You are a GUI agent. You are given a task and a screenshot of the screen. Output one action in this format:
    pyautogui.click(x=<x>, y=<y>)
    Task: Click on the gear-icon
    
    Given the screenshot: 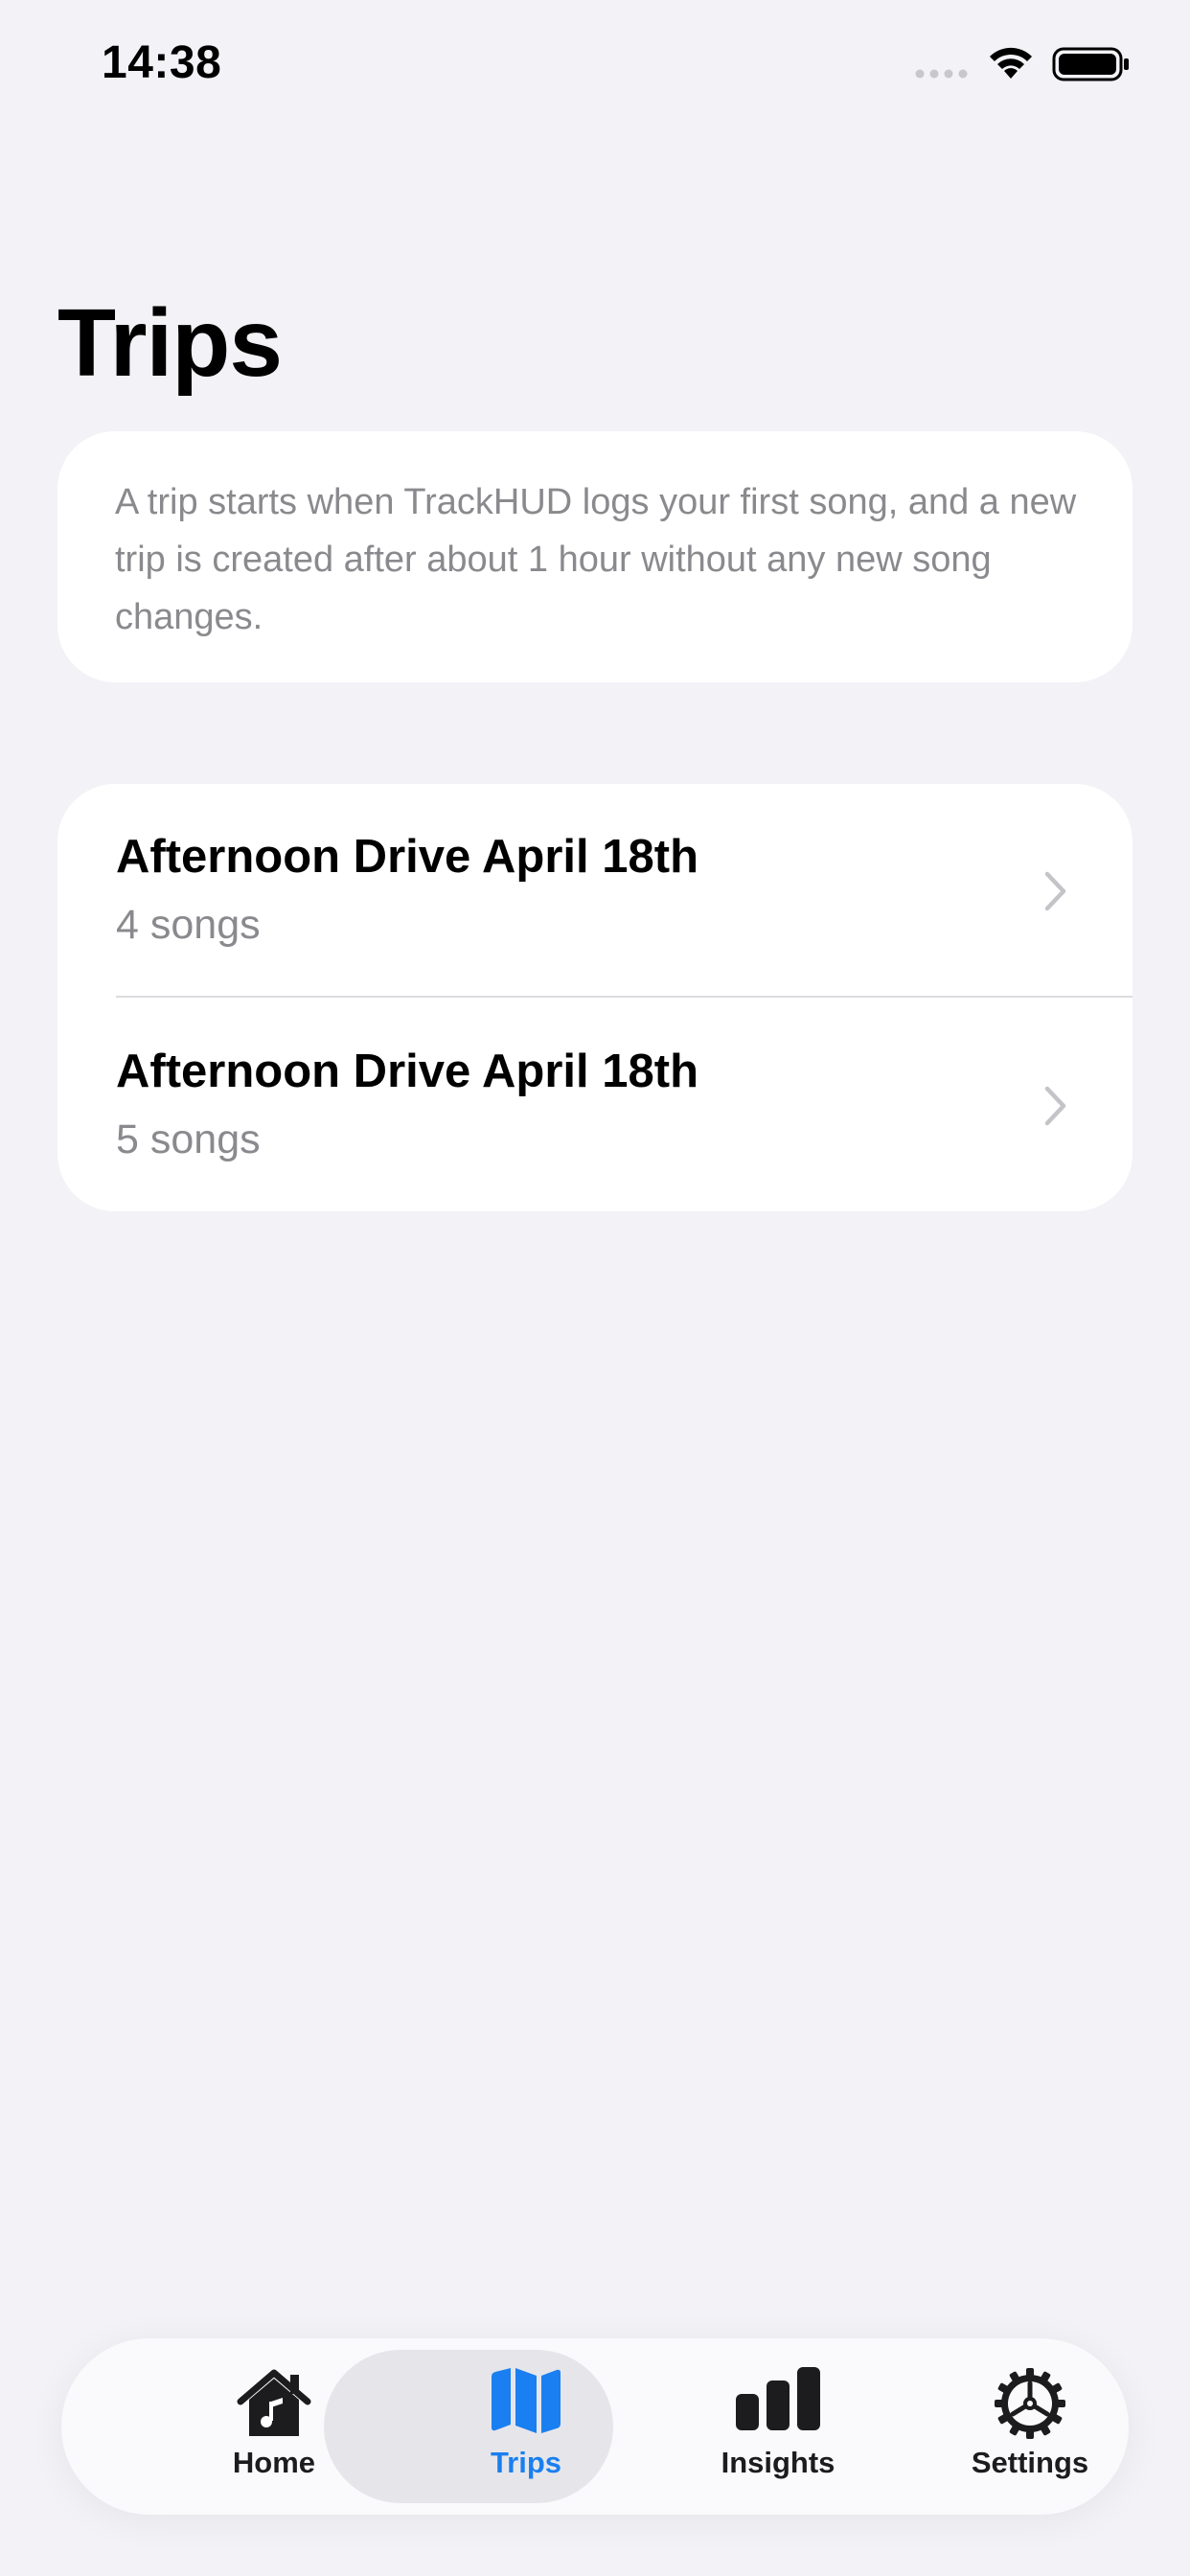 What is the action you would take?
    pyautogui.click(x=1030, y=2403)
    